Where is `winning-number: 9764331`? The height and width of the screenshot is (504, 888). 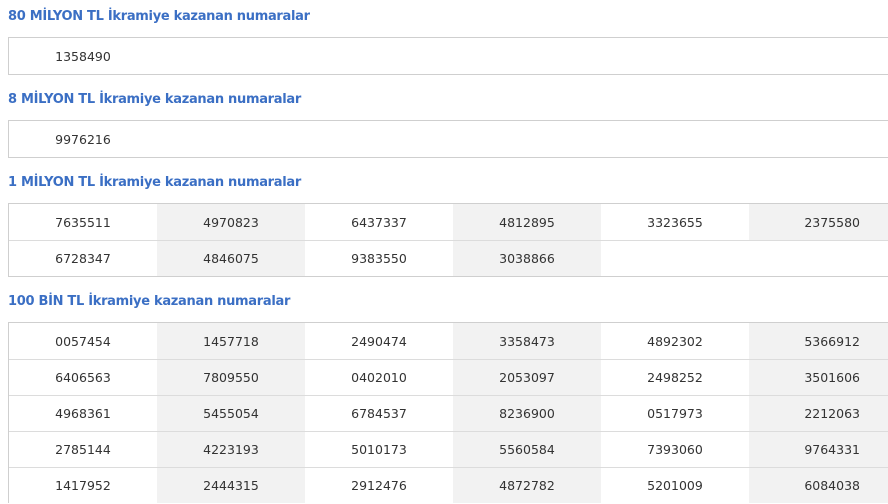 winning-number: 9764331 is located at coordinates (818, 449).